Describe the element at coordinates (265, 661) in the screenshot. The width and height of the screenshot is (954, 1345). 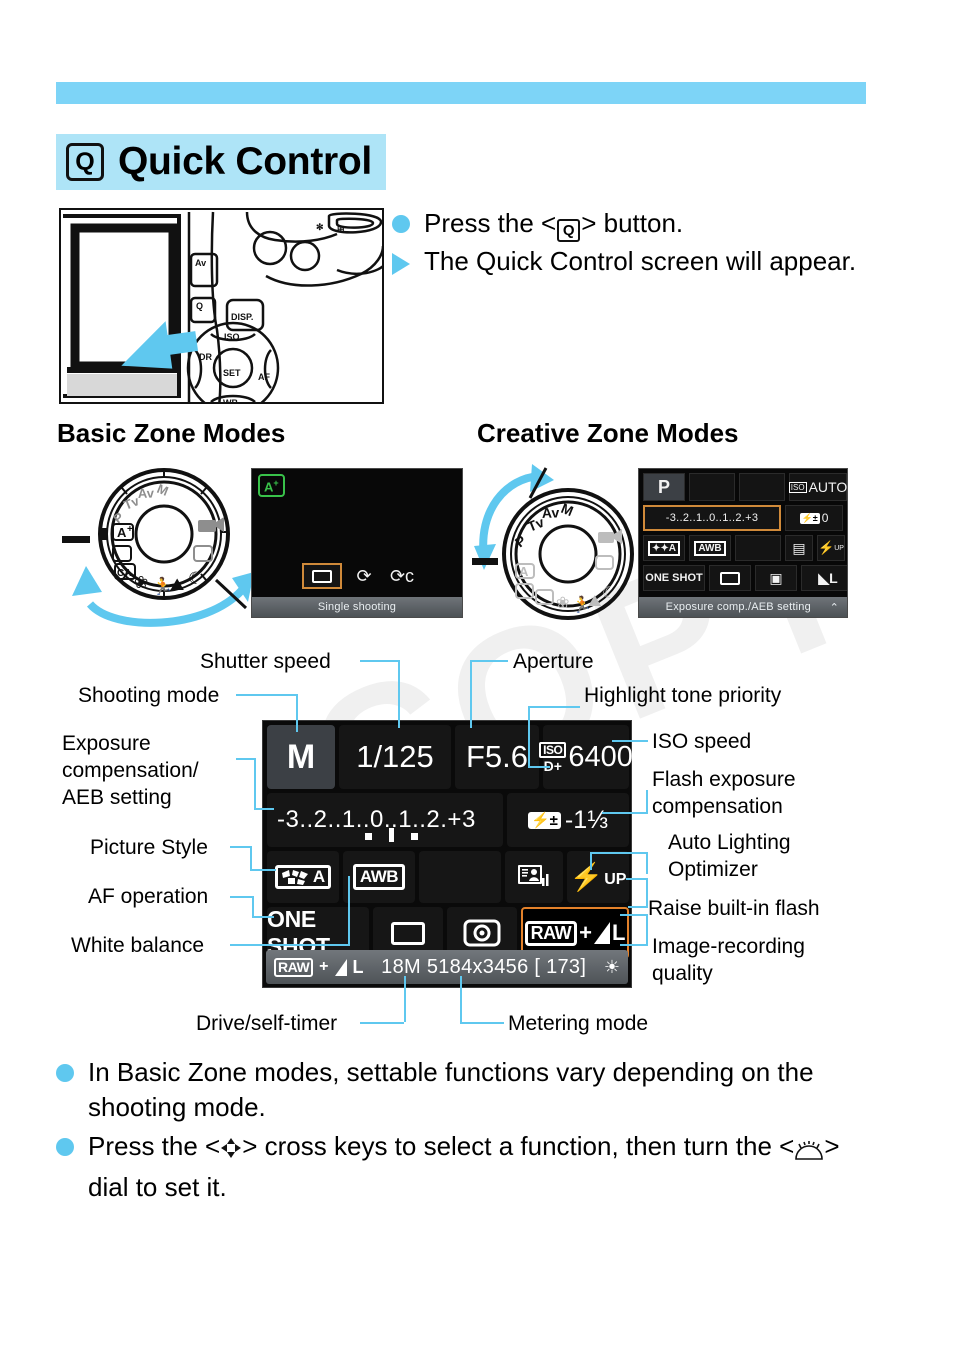
I see `callout-shutter-speed: Shutter speed` at that location.